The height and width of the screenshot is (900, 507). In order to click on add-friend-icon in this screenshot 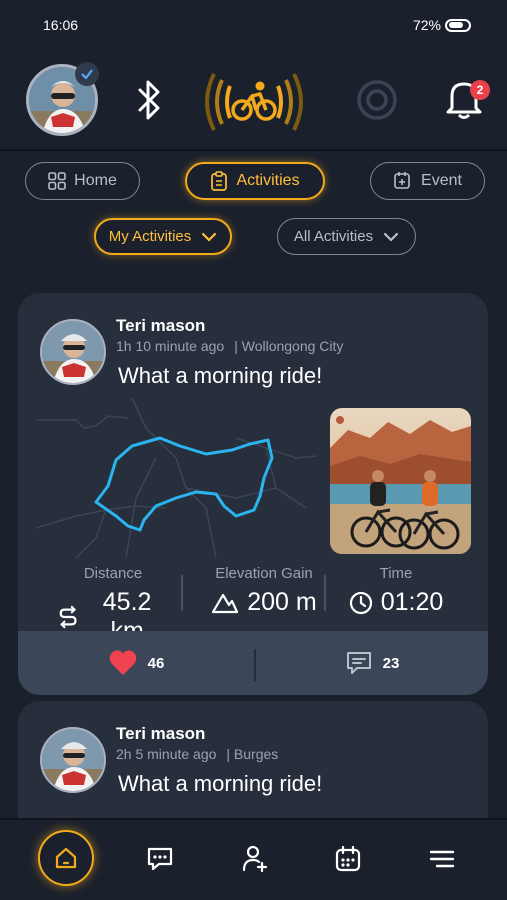, I will do `click(255, 859)`.